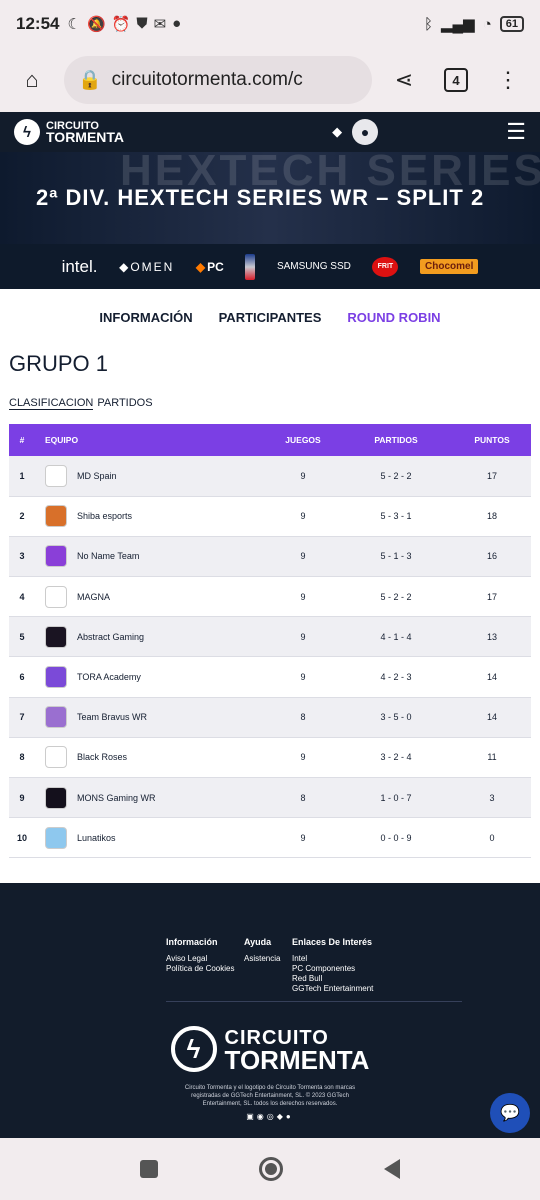  I want to click on cell-puntos: 14, so click(491, 717).